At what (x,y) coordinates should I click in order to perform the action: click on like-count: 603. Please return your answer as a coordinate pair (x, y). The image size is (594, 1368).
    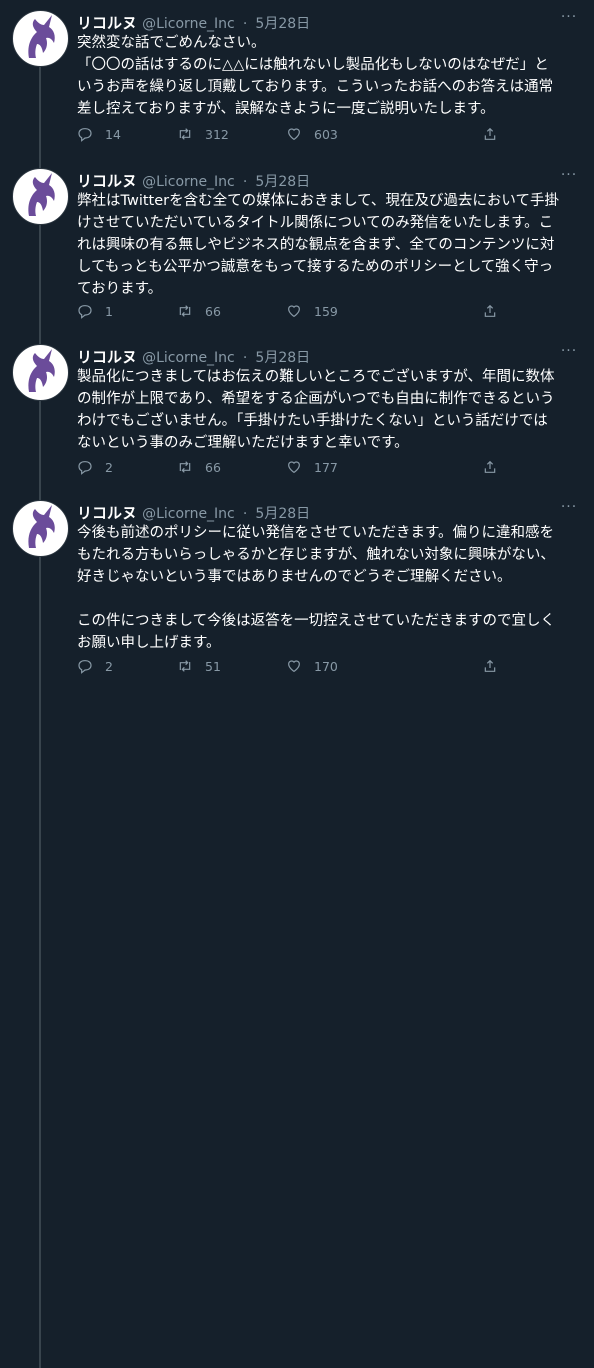
    Looking at the image, I should click on (326, 134).